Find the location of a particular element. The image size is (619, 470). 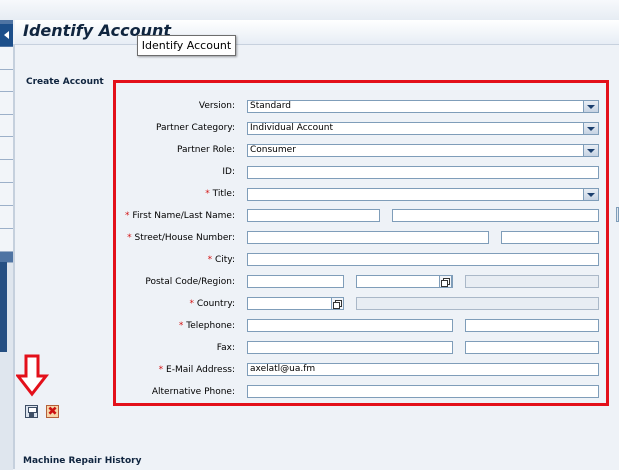

partner-category-label: Partner Category: is located at coordinates (195, 128).